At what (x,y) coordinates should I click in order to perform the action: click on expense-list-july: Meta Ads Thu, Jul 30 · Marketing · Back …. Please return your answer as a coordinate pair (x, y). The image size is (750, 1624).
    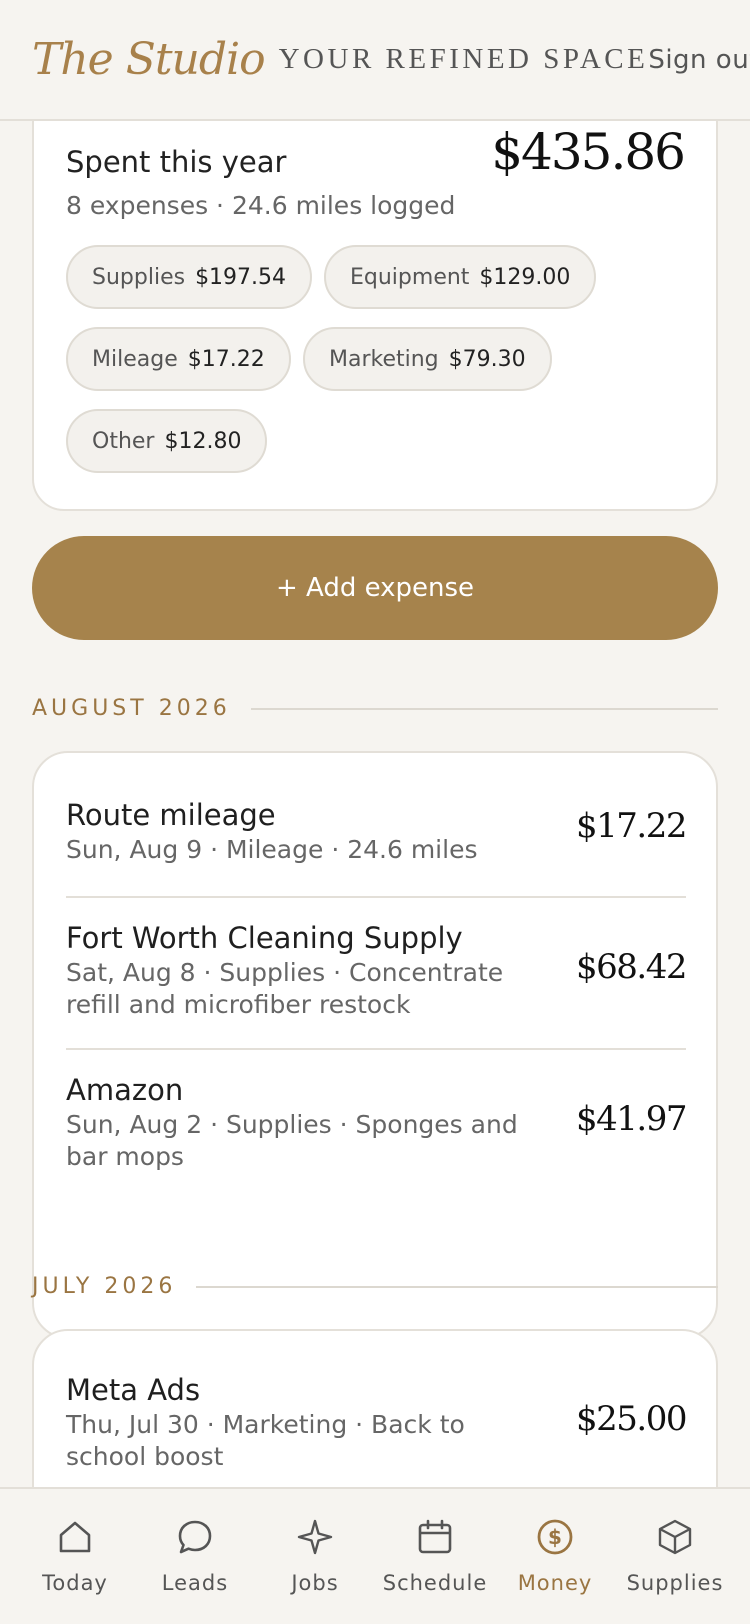
    Looking at the image, I should click on (375, 1408).